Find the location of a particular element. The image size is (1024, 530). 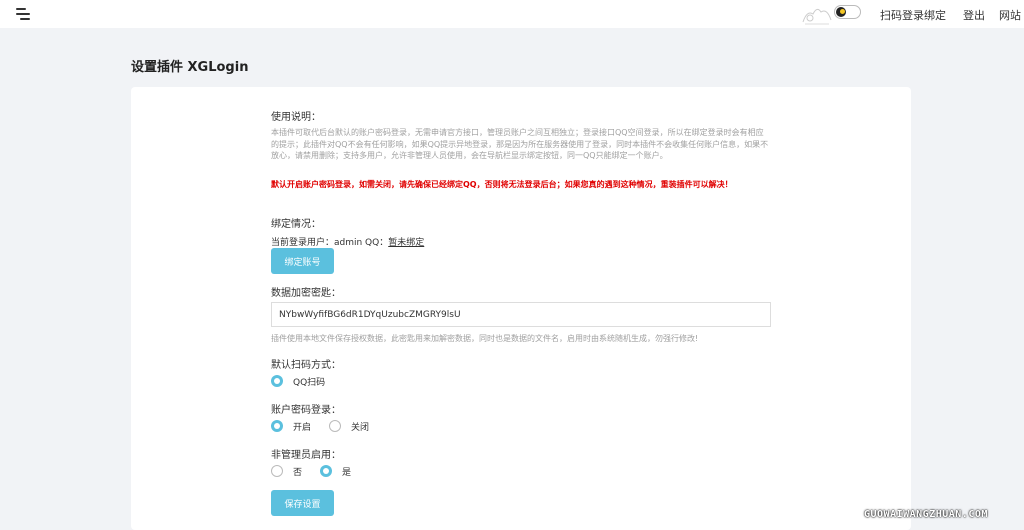

logout-link: 登出 is located at coordinates (974, 15).